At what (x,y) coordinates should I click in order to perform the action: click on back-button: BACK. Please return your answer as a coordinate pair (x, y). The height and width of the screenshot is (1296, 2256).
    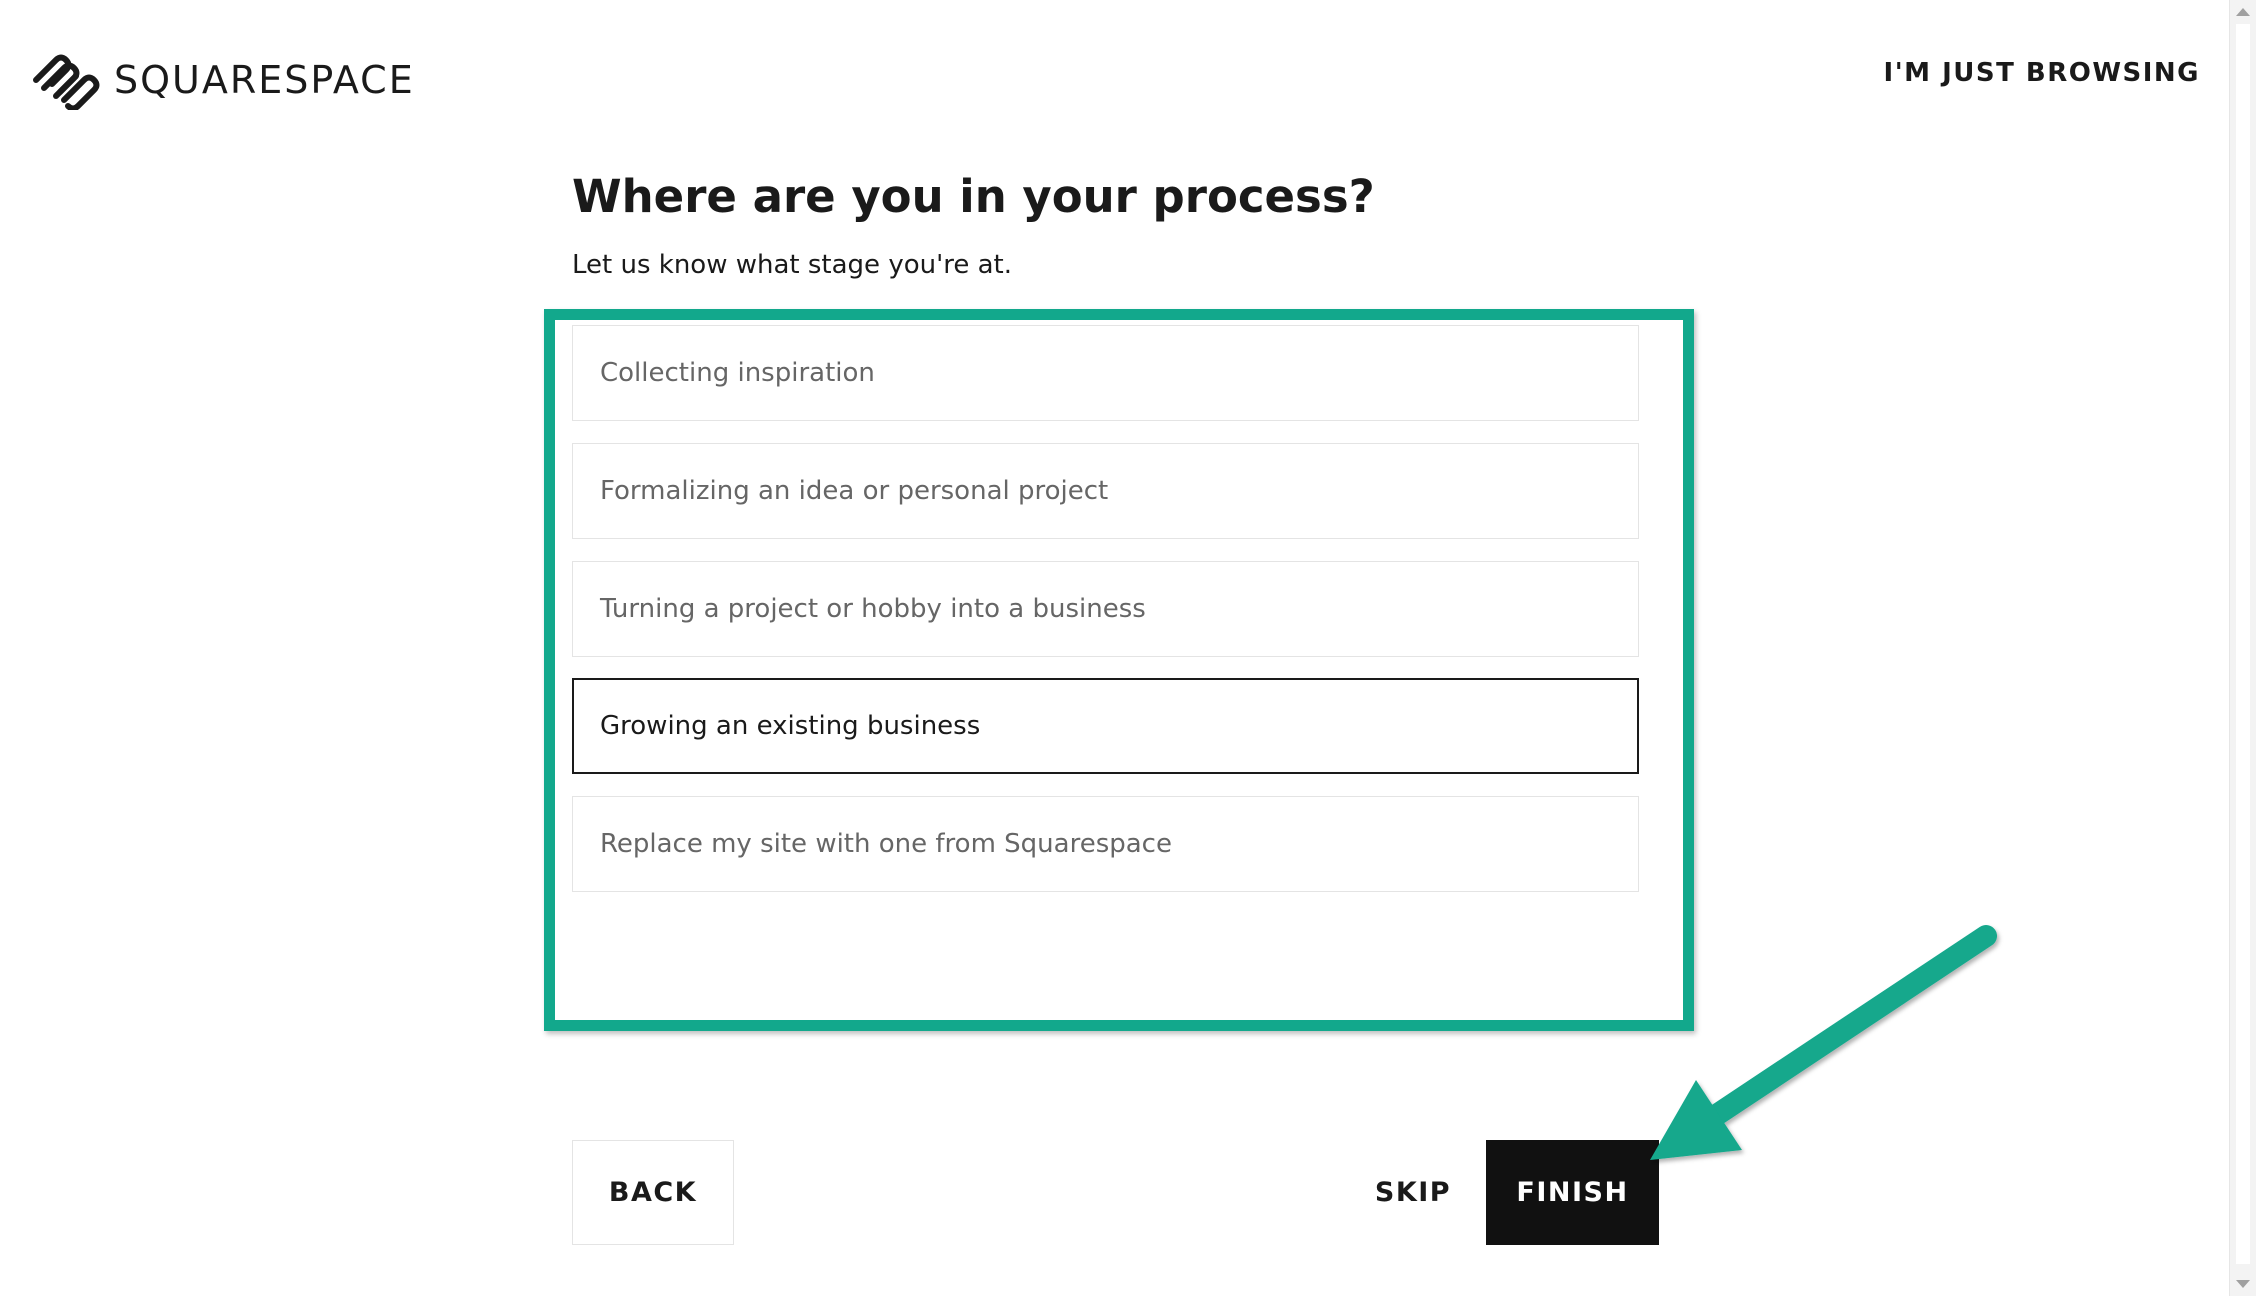
    Looking at the image, I should click on (653, 1192).